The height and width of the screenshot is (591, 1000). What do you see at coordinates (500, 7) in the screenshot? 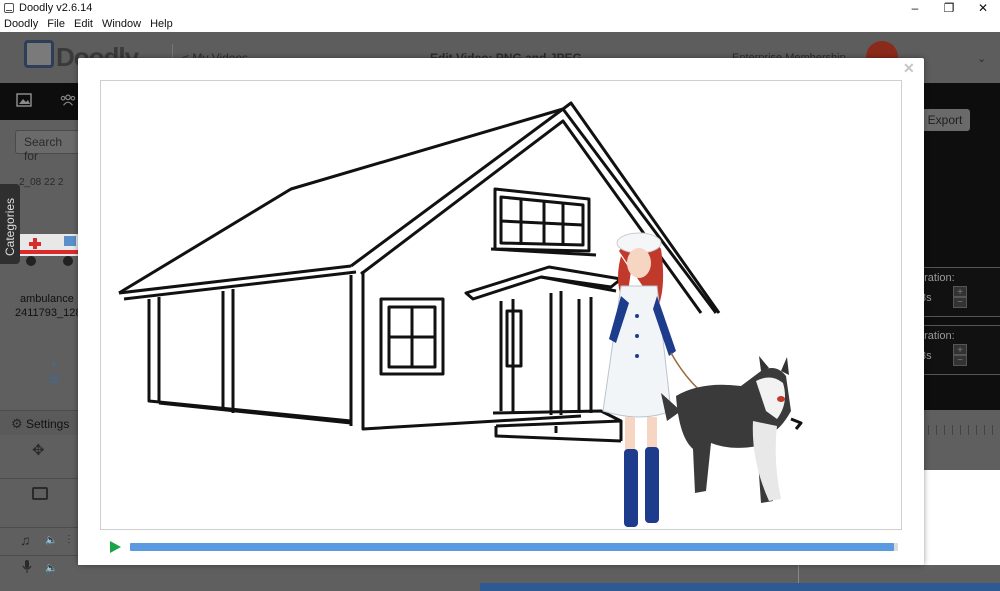
I see `window-titlebar: Doodly v2.6.14 – ❐ ✕` at bounding box center [500, 7].